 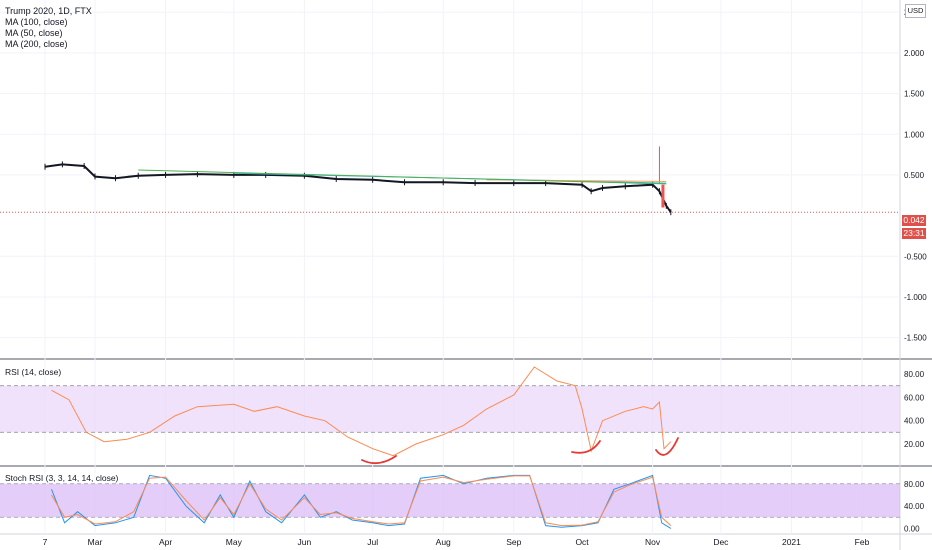 What do you see at coordinates (48, 22) in the screenshot?
I see `legend-ma100: MA (100, close)` at bounding box center [48, 22].